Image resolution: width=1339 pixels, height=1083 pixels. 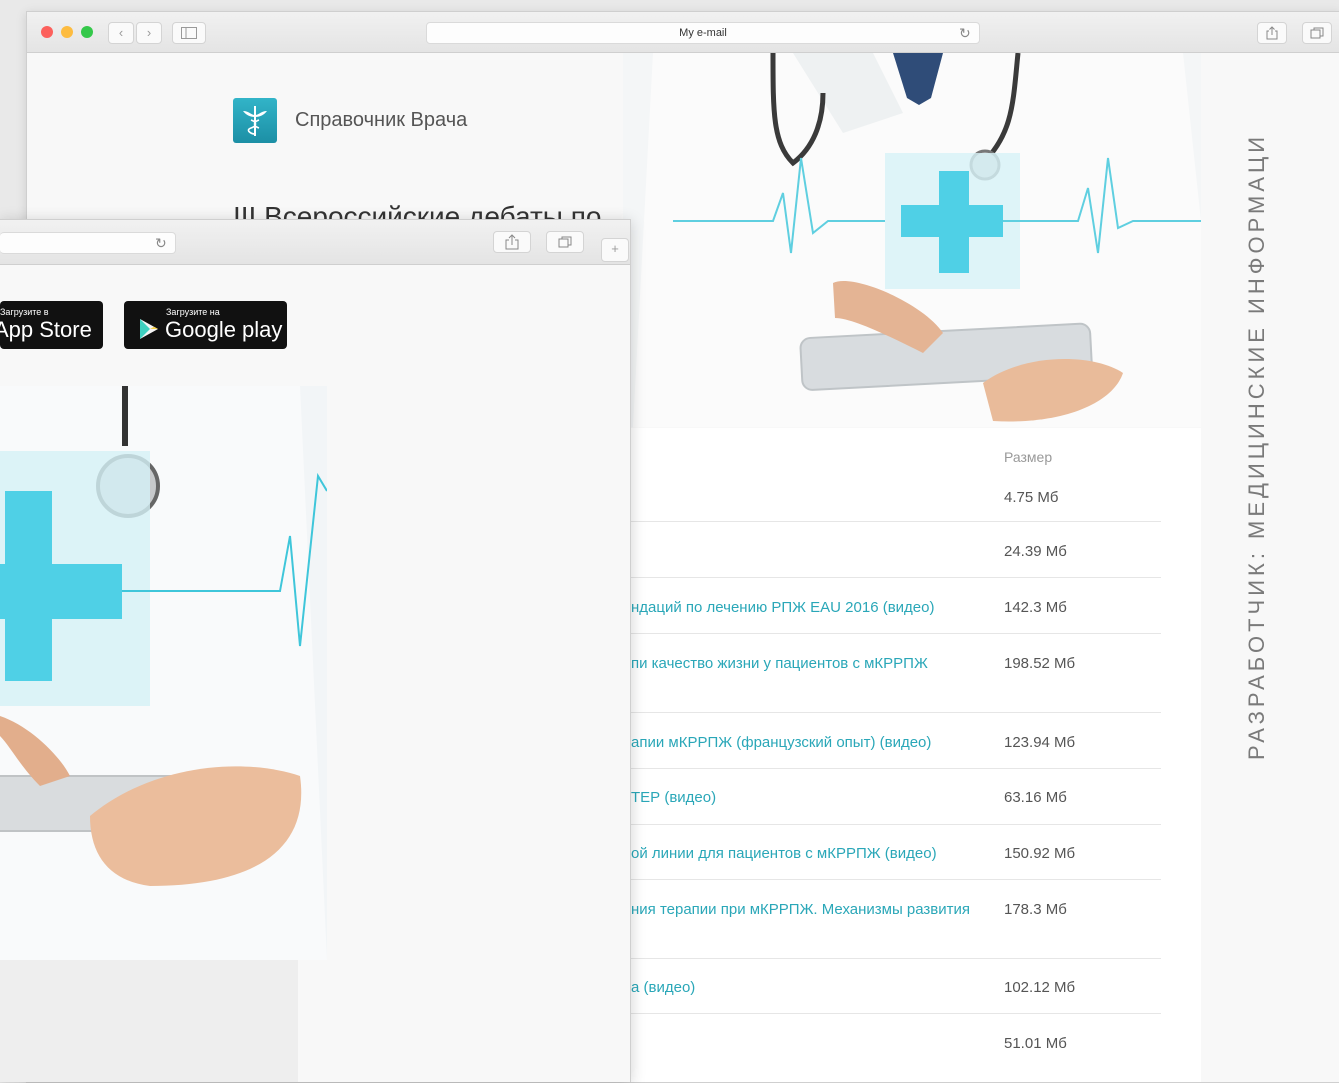 I want to click on file-name: ТЕР (видео), so click(x=673, y=797).